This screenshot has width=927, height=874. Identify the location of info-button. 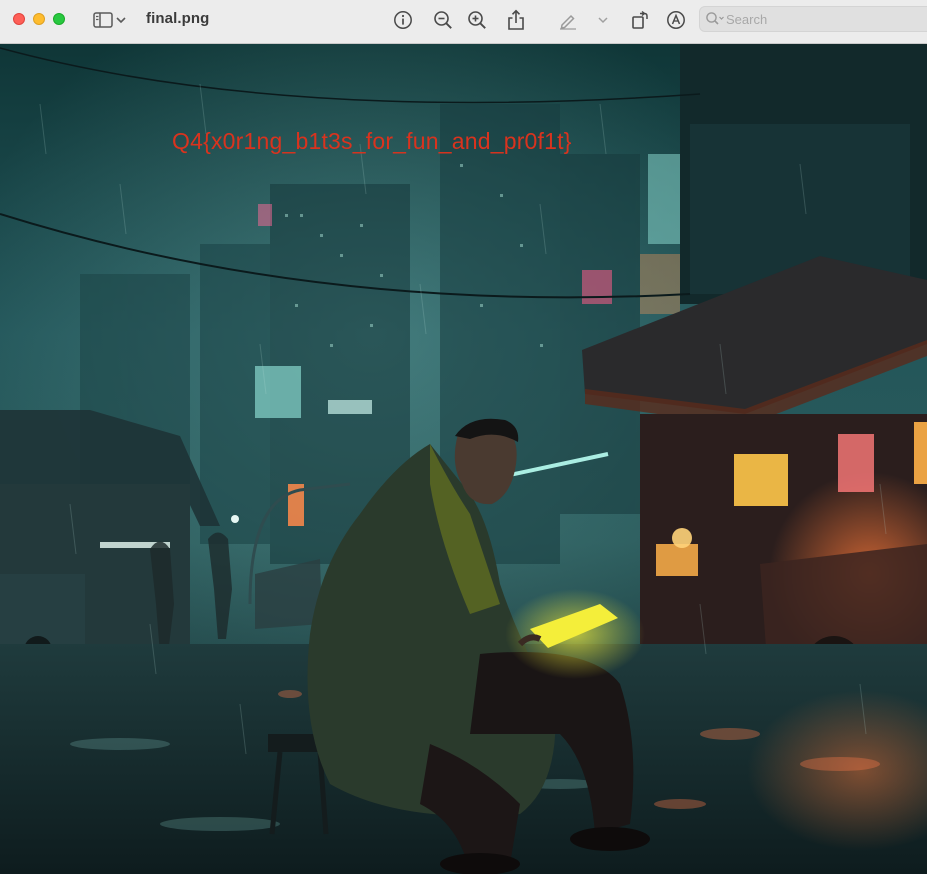
(403, 20).